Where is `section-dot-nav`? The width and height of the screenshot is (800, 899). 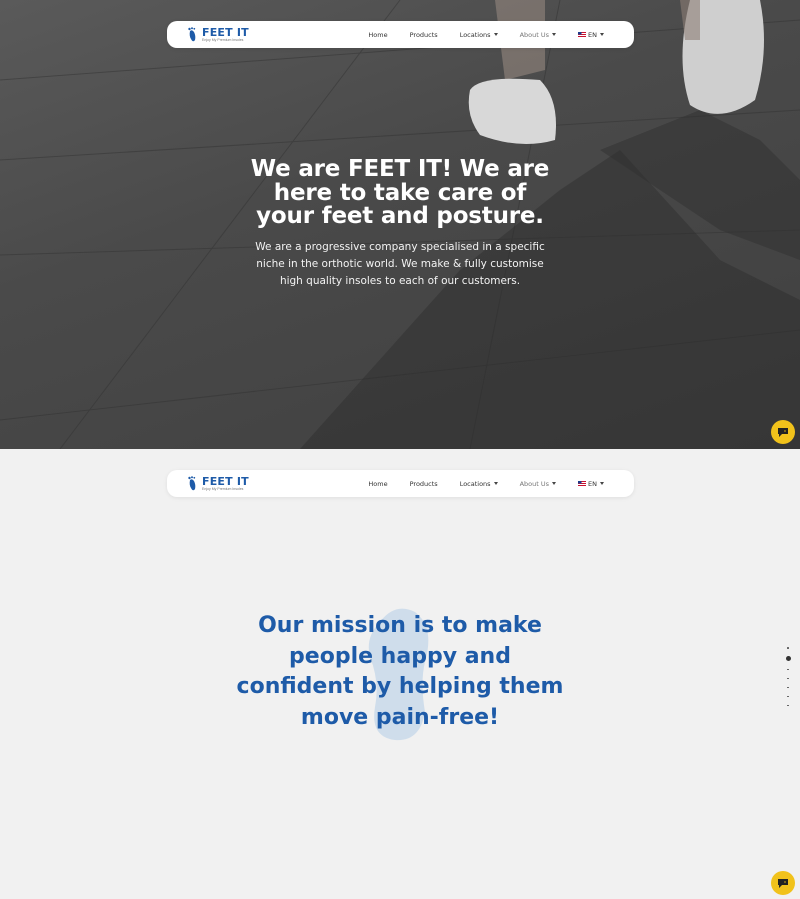
section-dot-nav is located at coordinates (788, 680).